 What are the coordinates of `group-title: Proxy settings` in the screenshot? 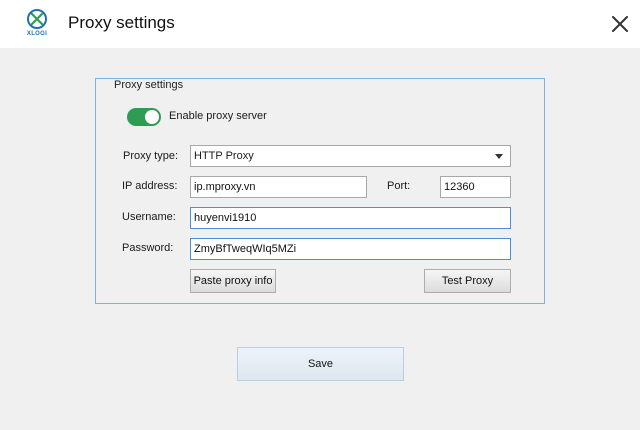 It's located at (149, 85).